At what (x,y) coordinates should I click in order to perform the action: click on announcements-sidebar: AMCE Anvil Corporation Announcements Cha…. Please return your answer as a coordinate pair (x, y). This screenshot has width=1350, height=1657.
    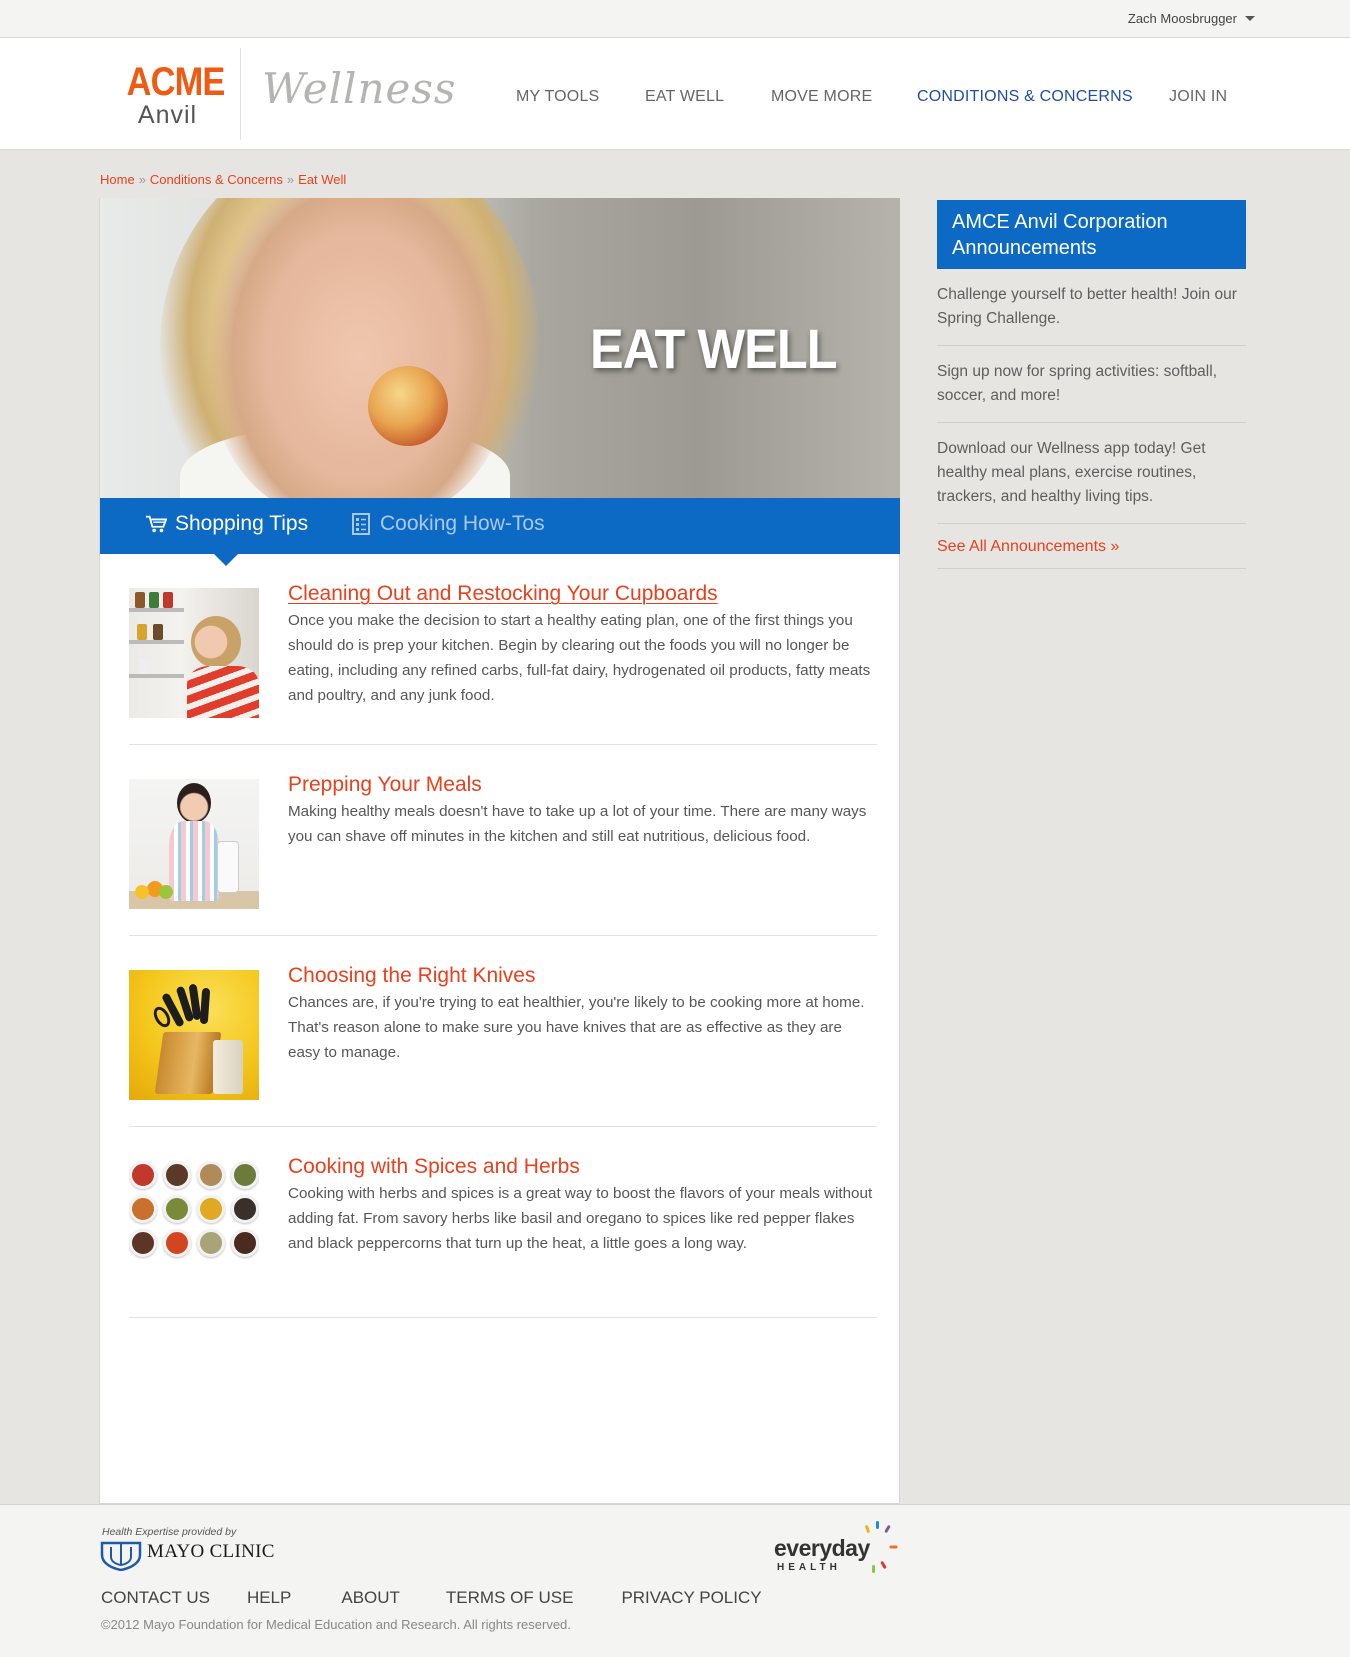
    Looking at the image, I should click on (1091, 384).